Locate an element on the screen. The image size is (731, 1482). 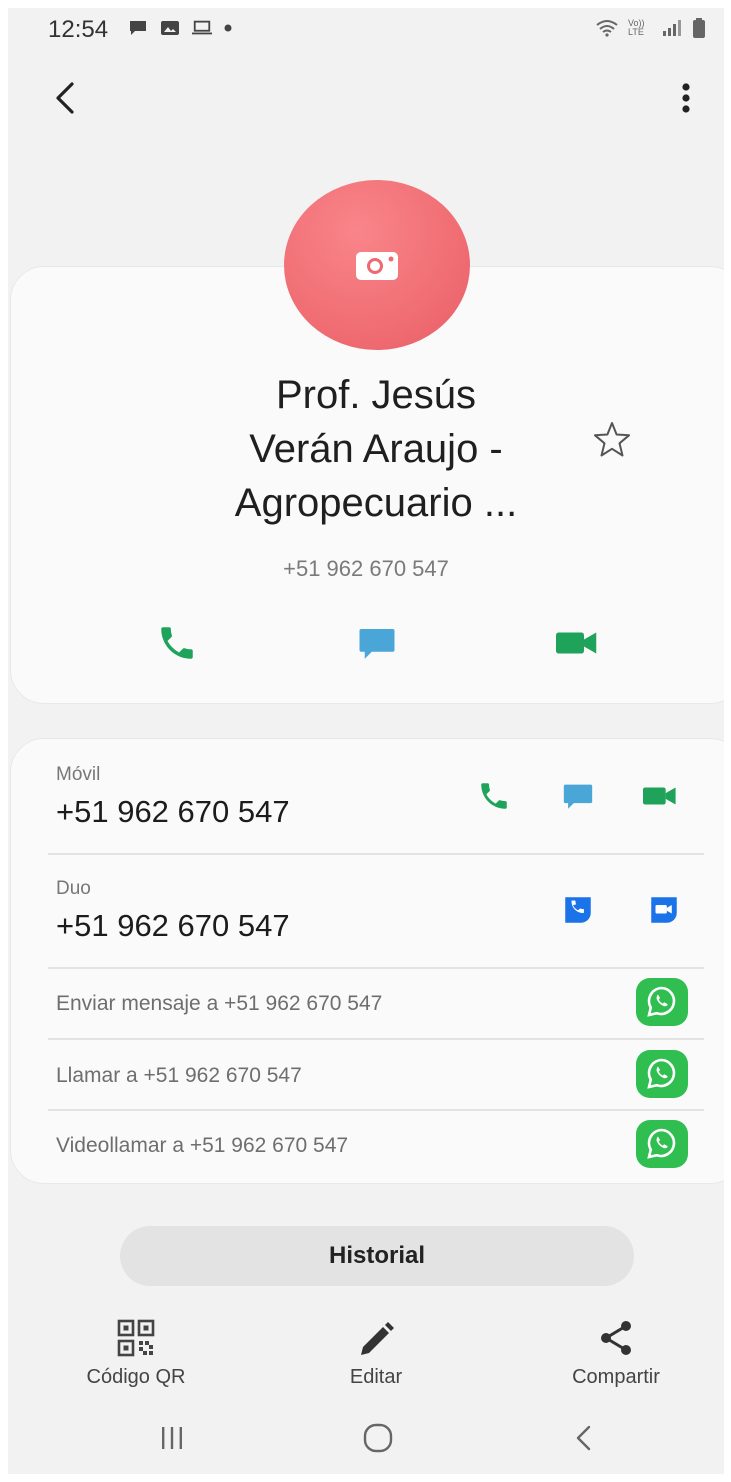
chevron-left-icon is located at coordinates (65, 98).